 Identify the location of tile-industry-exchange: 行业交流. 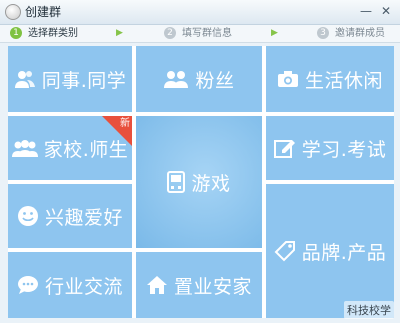
(70, 285).